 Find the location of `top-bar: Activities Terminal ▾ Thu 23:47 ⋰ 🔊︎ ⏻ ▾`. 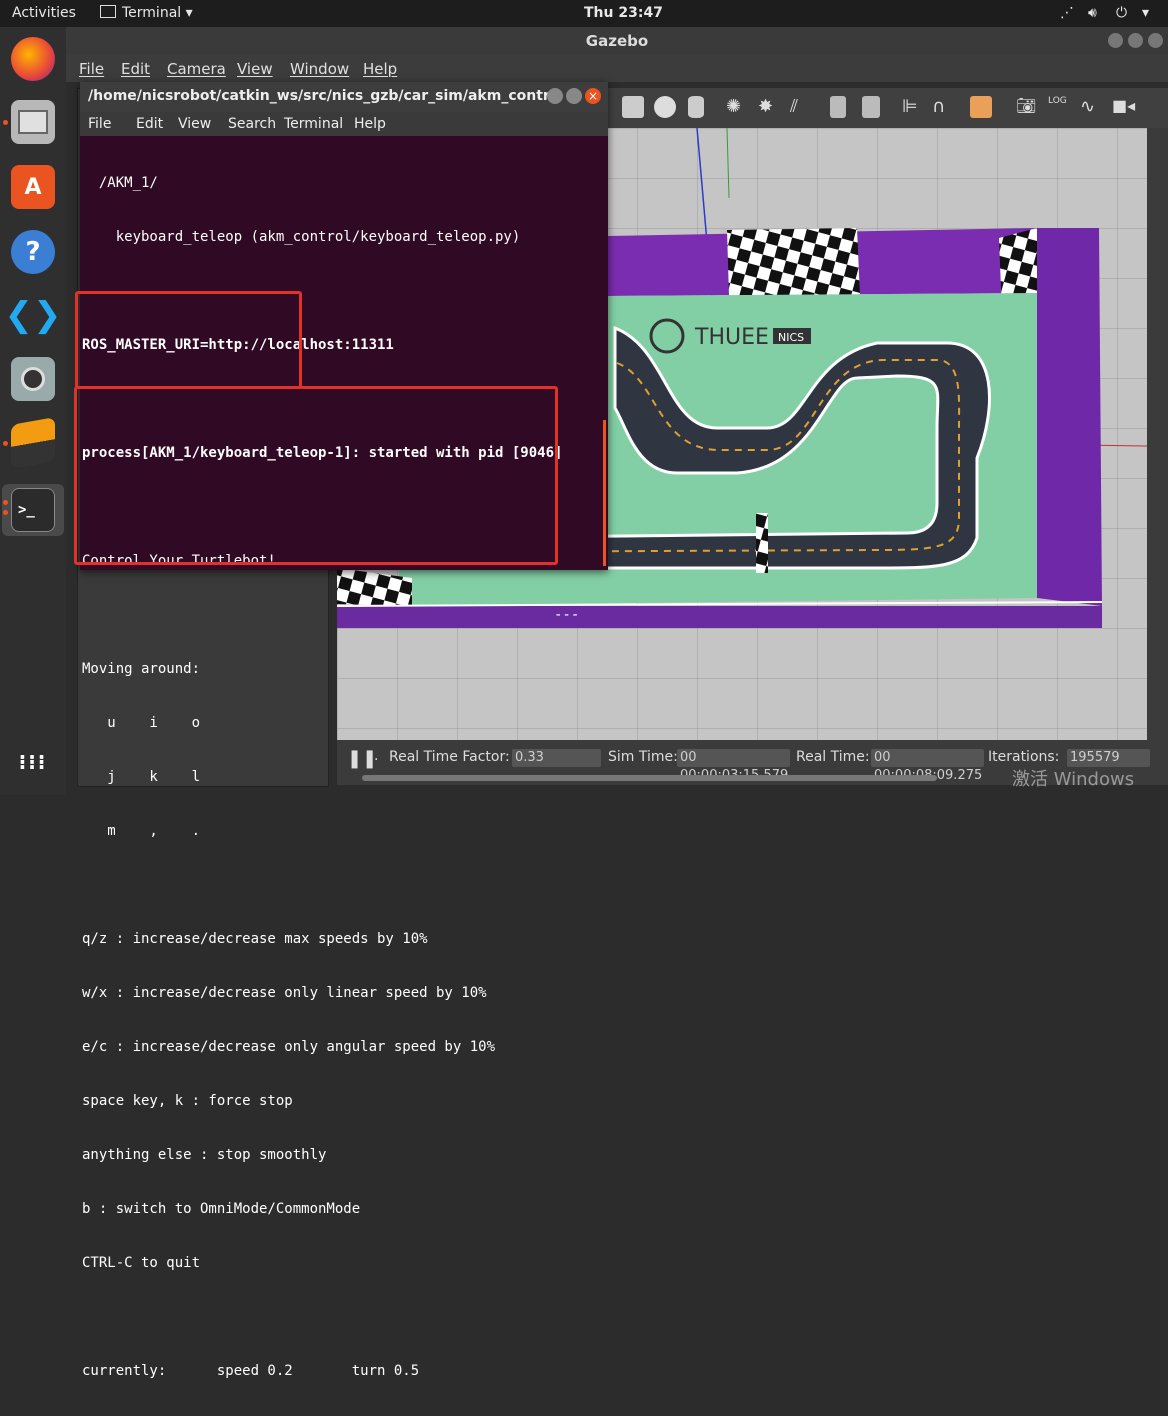

top-bar: Activities Terminal ▾ Thu 23:47 ⋰ 🔊︎ ⏻ ▾ is located at coordinates (584, 13).